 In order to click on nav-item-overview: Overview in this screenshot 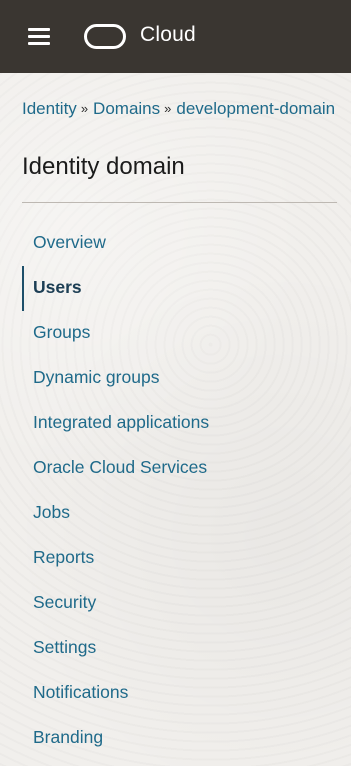, I will do `click(182, 242)`.